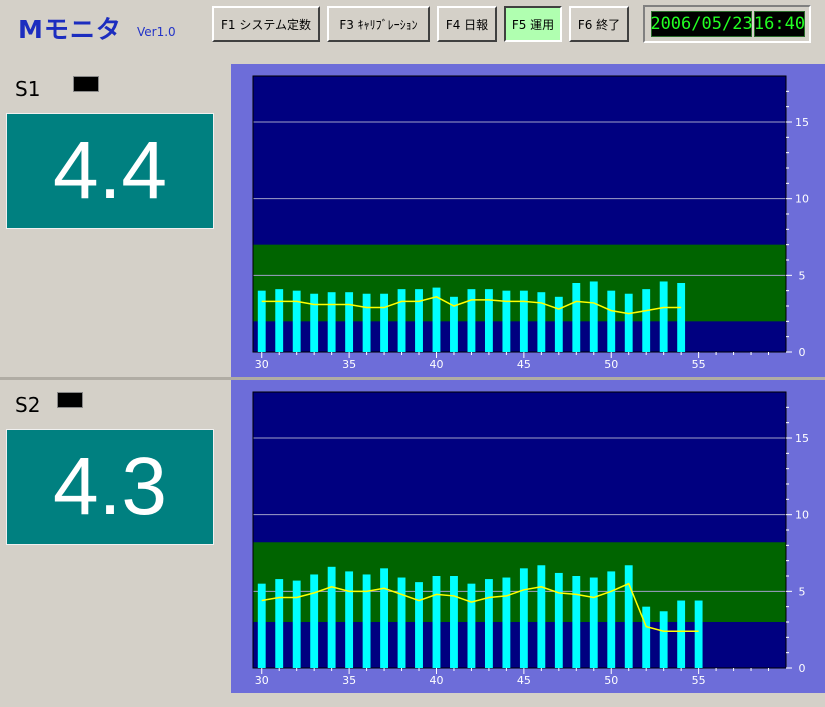  I want to click on app-title: Mモニタ, so click(70, 29).